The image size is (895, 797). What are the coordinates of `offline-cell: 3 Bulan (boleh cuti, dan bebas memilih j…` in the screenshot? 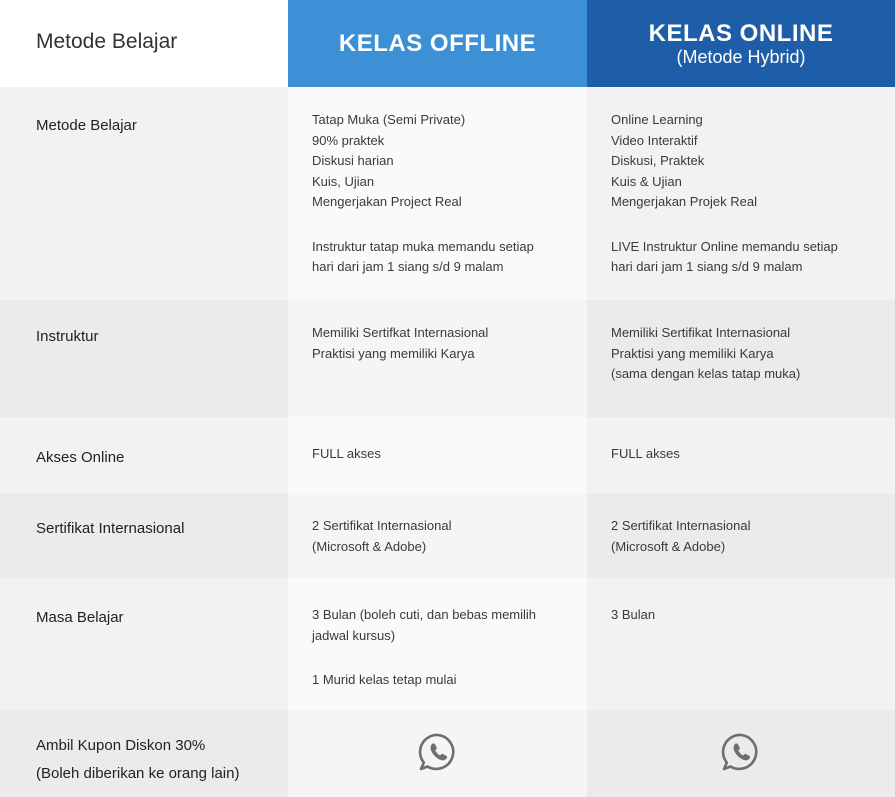 It's located at (437, 644).